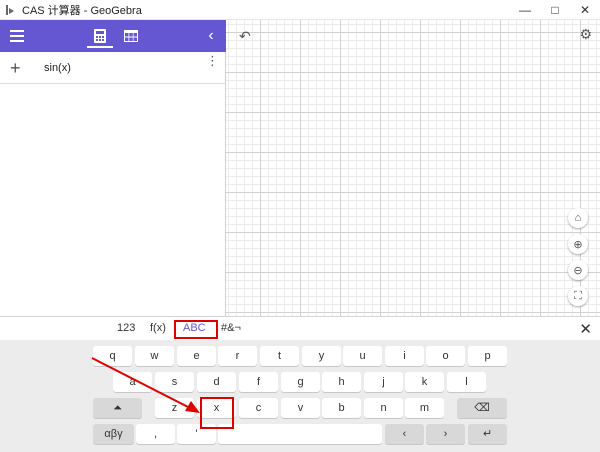 The height and width of the screenshot is (452, 600). Describe the element at coordinates (154, 356) in the screenshot. I see `key-w: w` at that location.